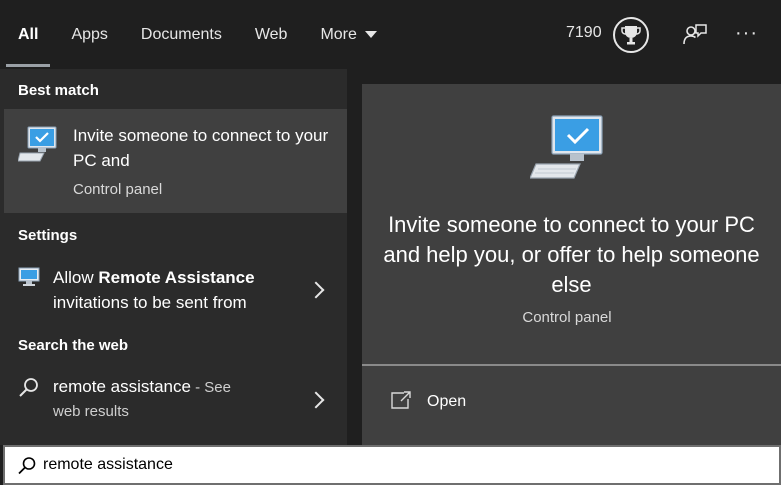 This screenshot has height=485, width=781. What do you see at coordinates (631, 35) in the screenshot?
I see `trophy-icon` at bounding box center [631, 35].